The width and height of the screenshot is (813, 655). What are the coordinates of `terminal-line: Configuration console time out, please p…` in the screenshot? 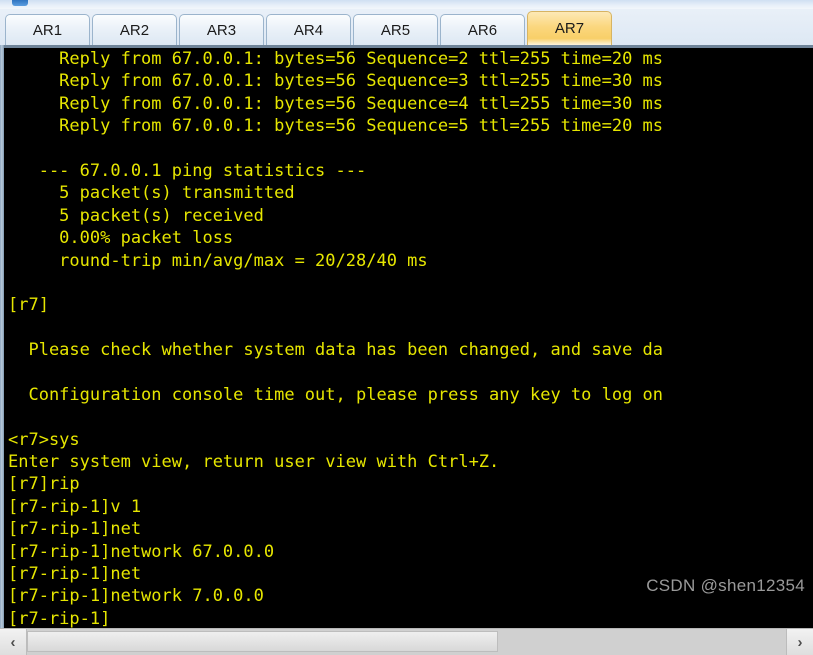 It's located at (336, 394).